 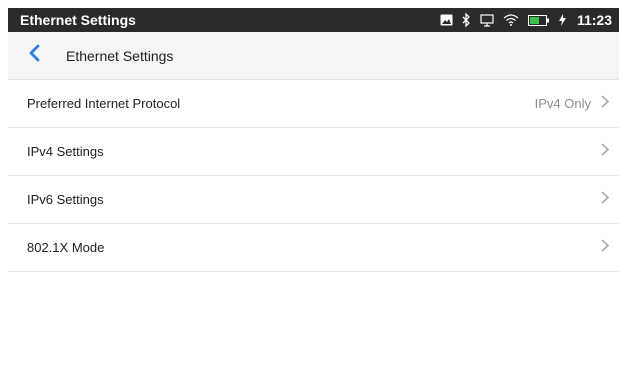 What do you see at coordinates (78, 20) in the screenshot?
I see `status-app-title: Ethernet Settings` at bounding box center [78, 20].